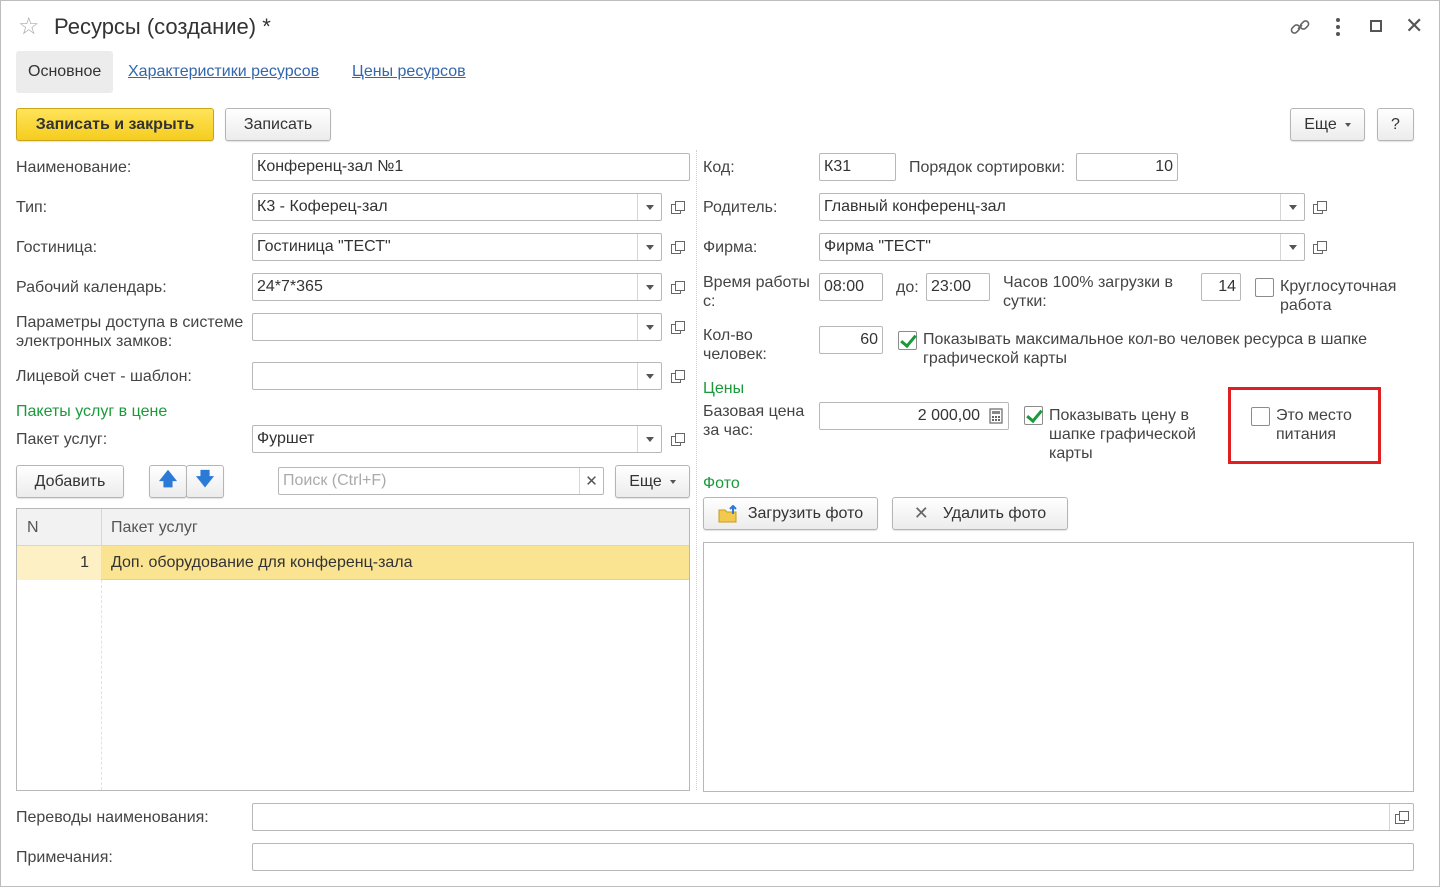 The width and height of the screenshot is (1440, 887). I want to click on package-value: Фуршет, so click(286, 438).